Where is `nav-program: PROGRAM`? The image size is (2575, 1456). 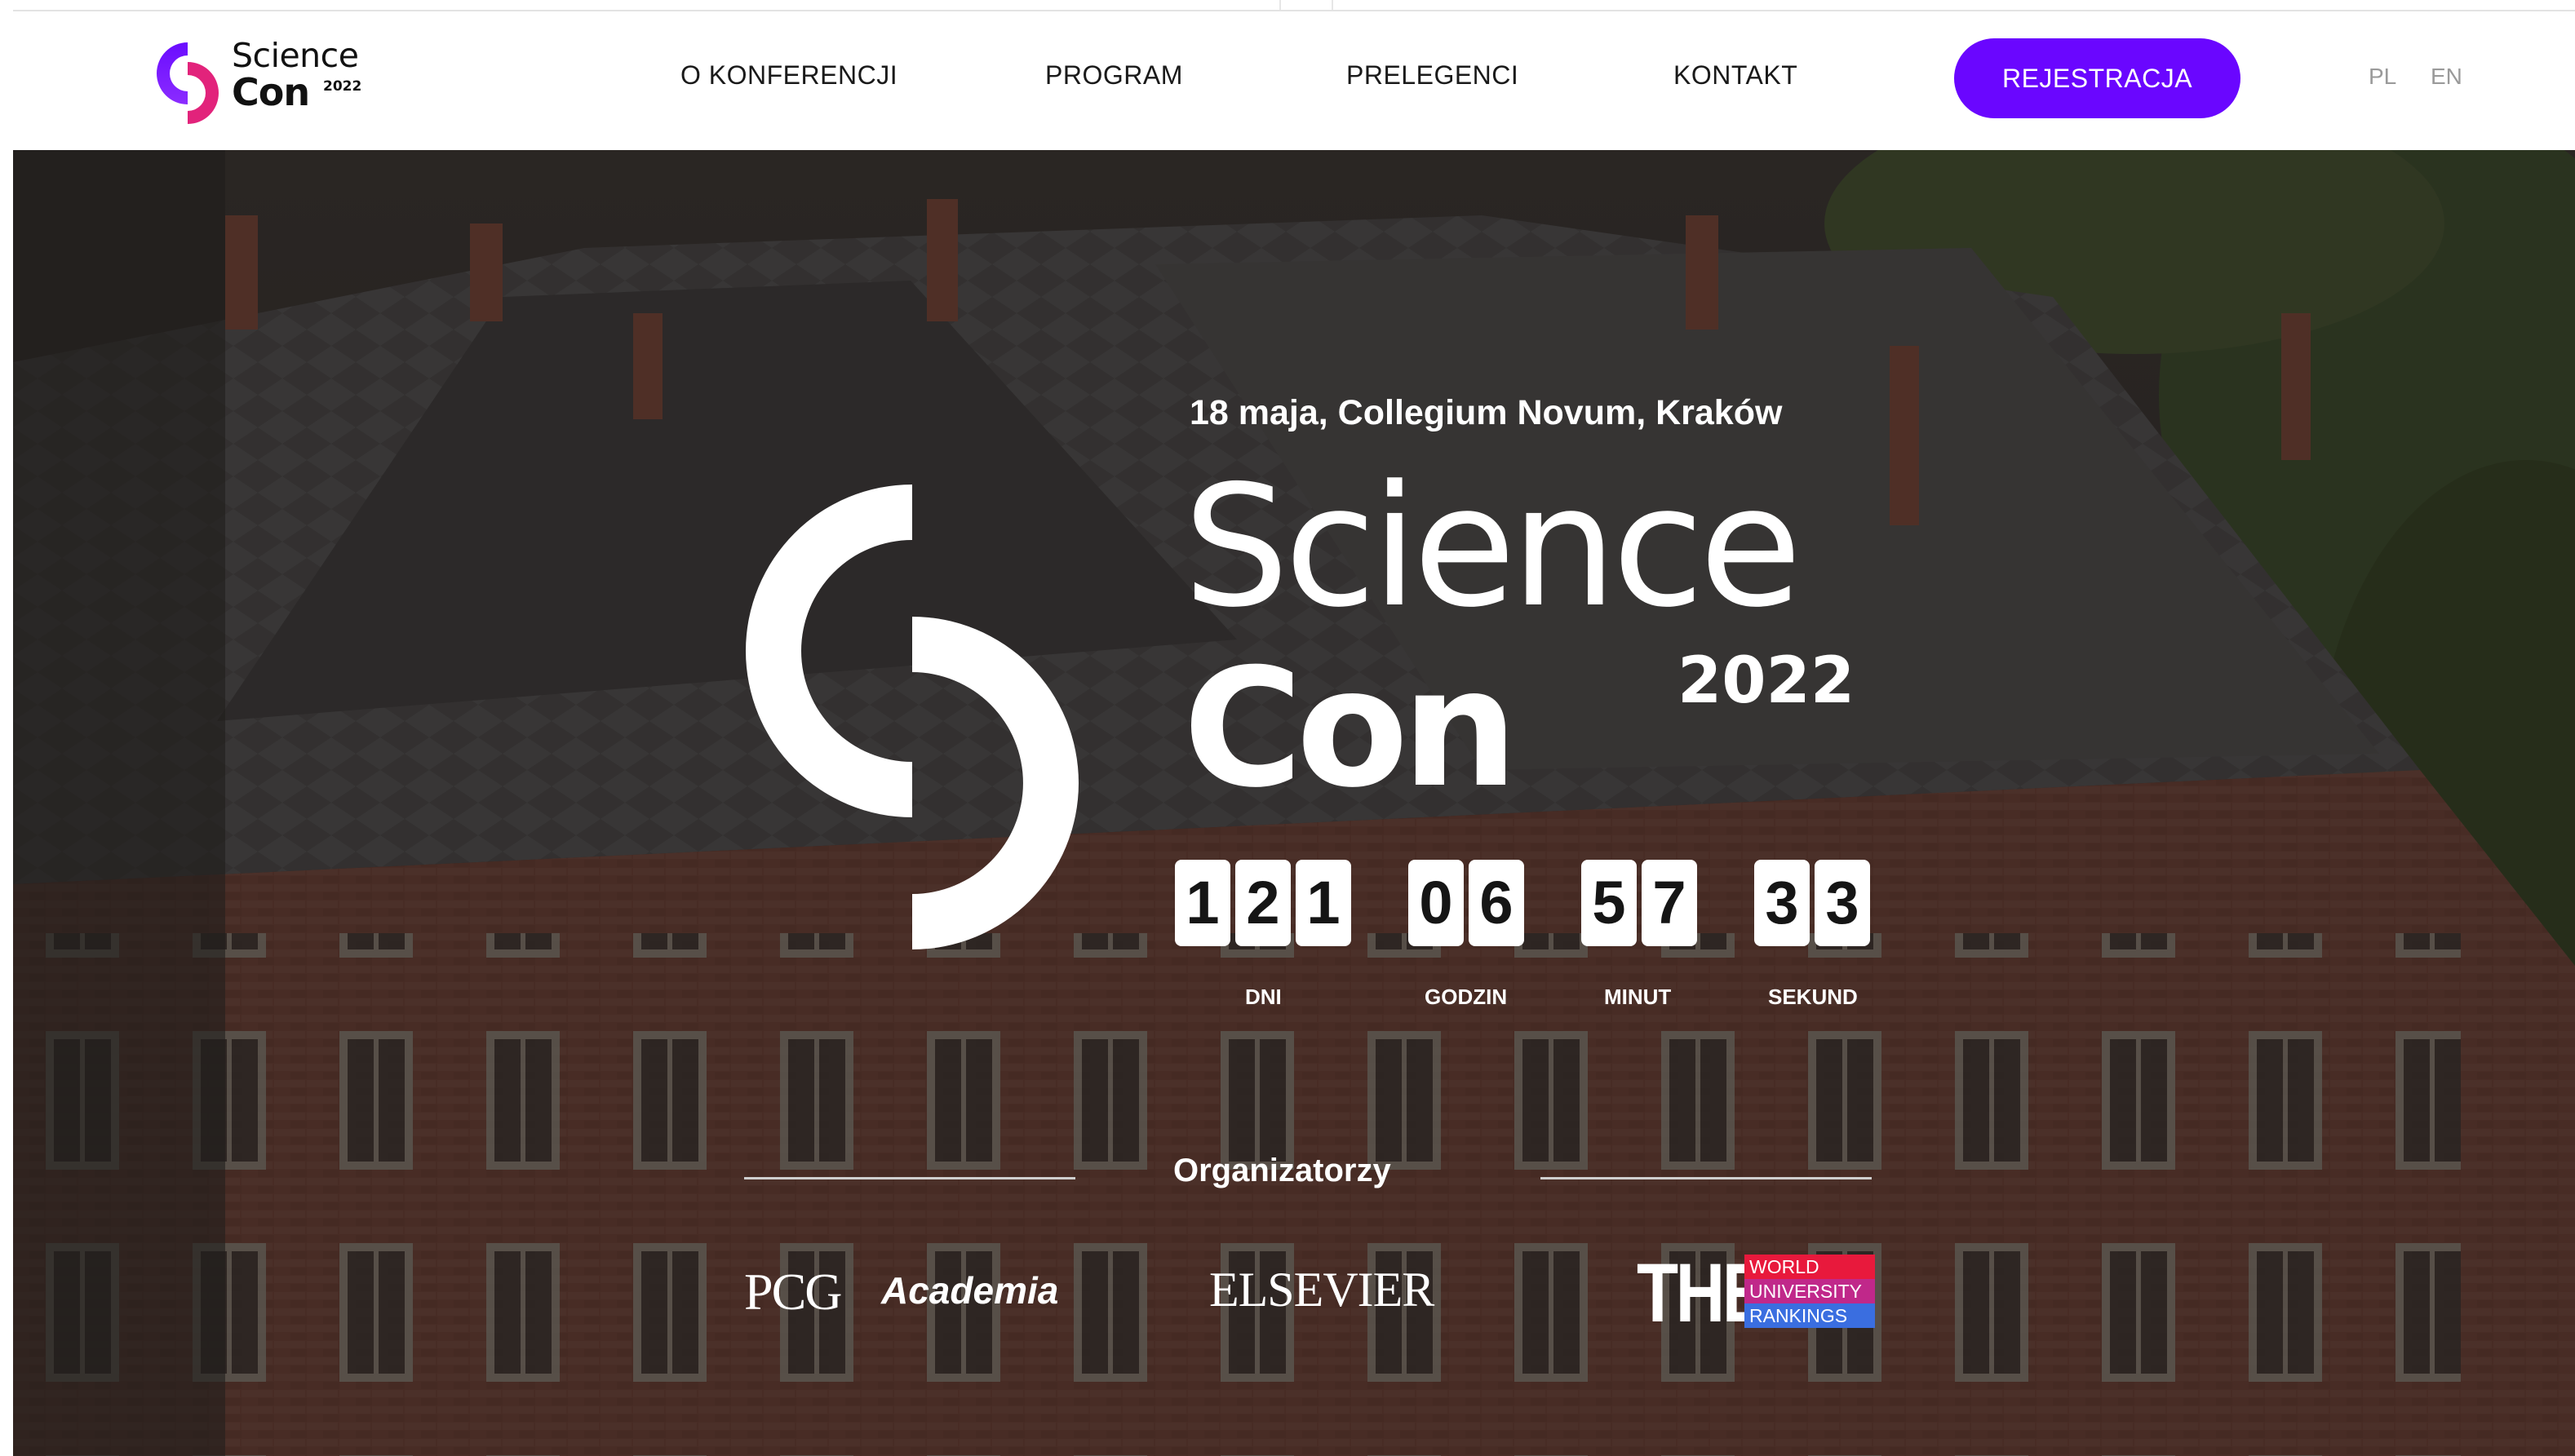 nav-program: PROGRAM is located at coordinates (1114, 75).